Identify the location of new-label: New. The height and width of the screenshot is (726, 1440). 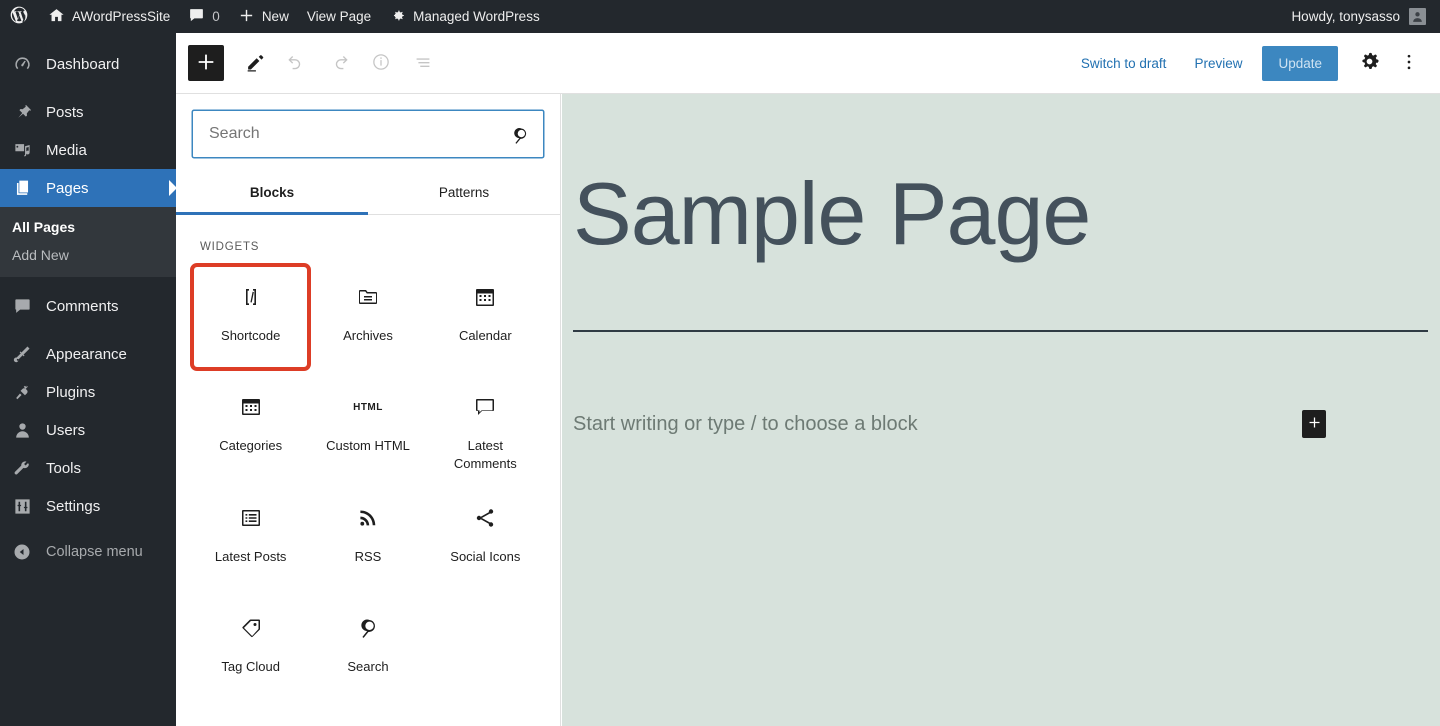
(275, 16).